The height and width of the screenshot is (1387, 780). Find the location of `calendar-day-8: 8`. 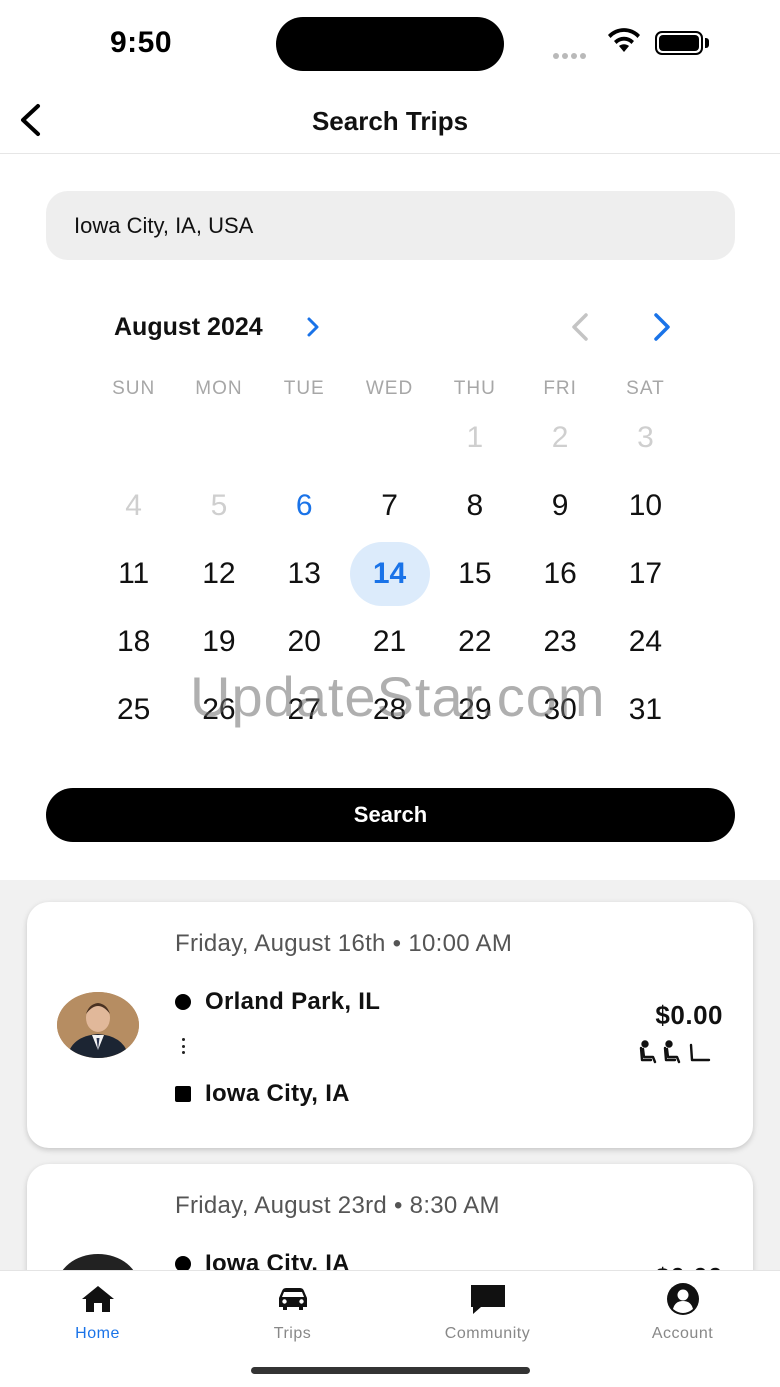

calendar-day-8: 8 is located at coordinates (474, 506).